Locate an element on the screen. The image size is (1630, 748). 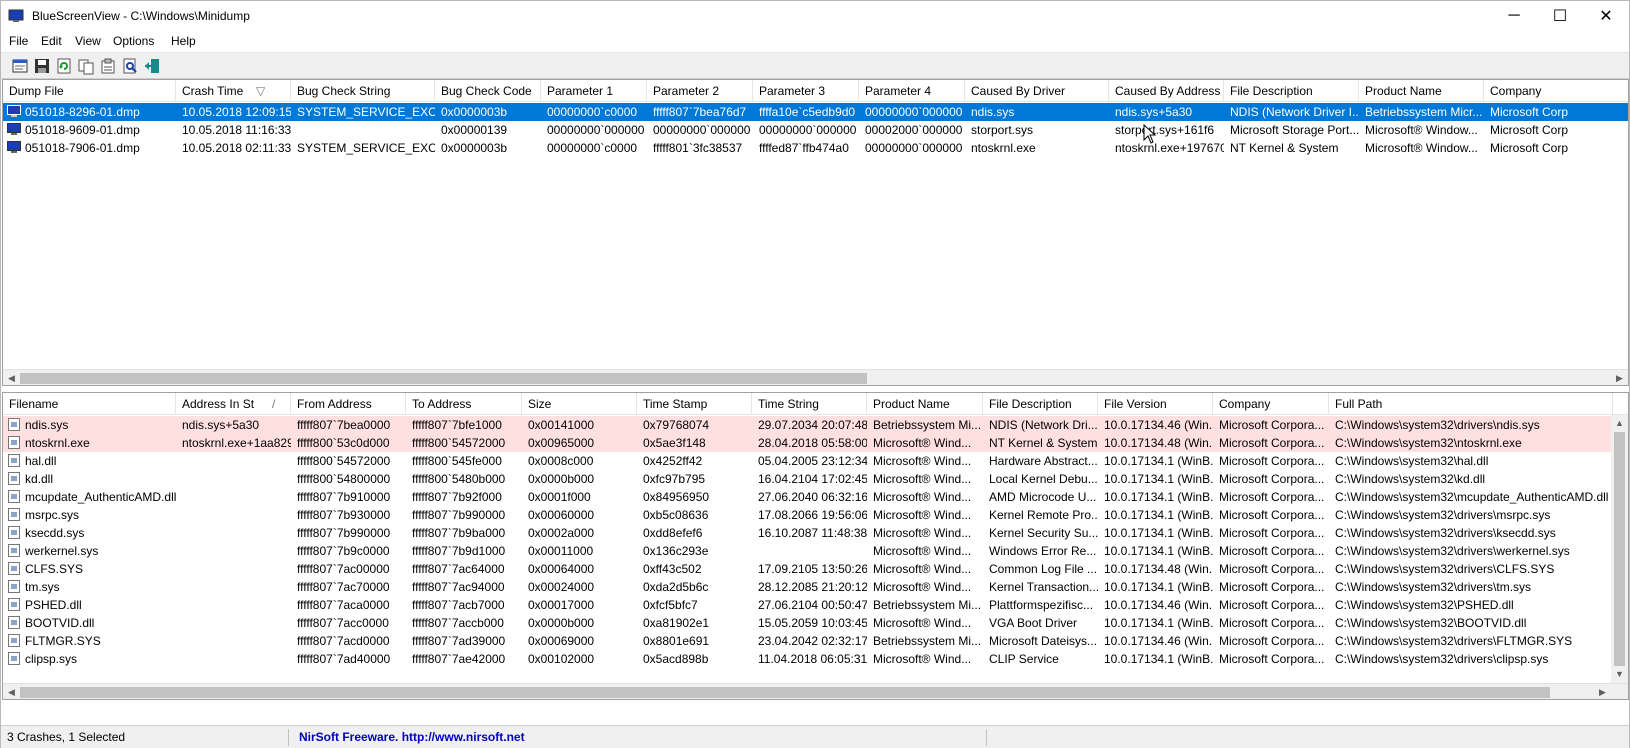
html-report-icon is located at coordinates (20, 66).